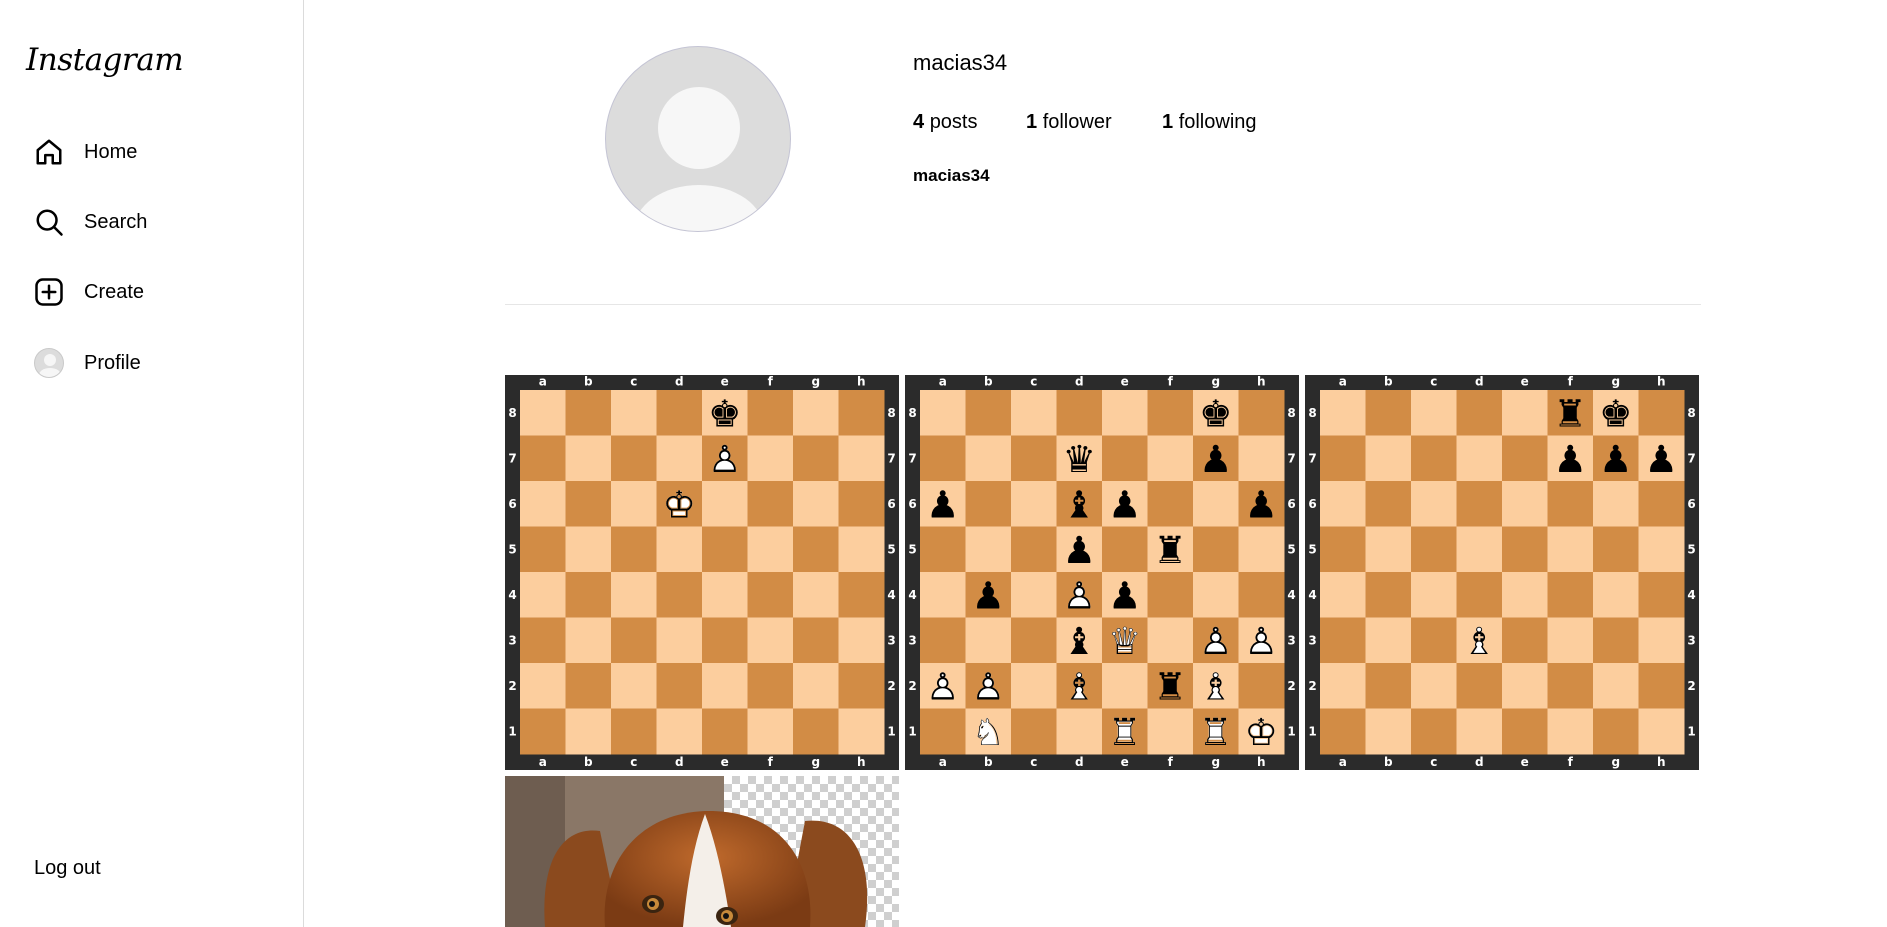  Describe the element at coordinates (1291, 640) in the screenshot. I see `rank-label: 3` at that location.